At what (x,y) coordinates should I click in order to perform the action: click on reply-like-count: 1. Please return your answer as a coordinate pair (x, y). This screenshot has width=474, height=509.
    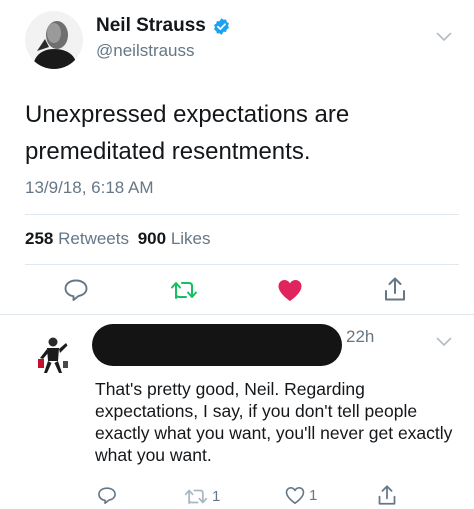
    Looking at the image, I should click on (313, 495).